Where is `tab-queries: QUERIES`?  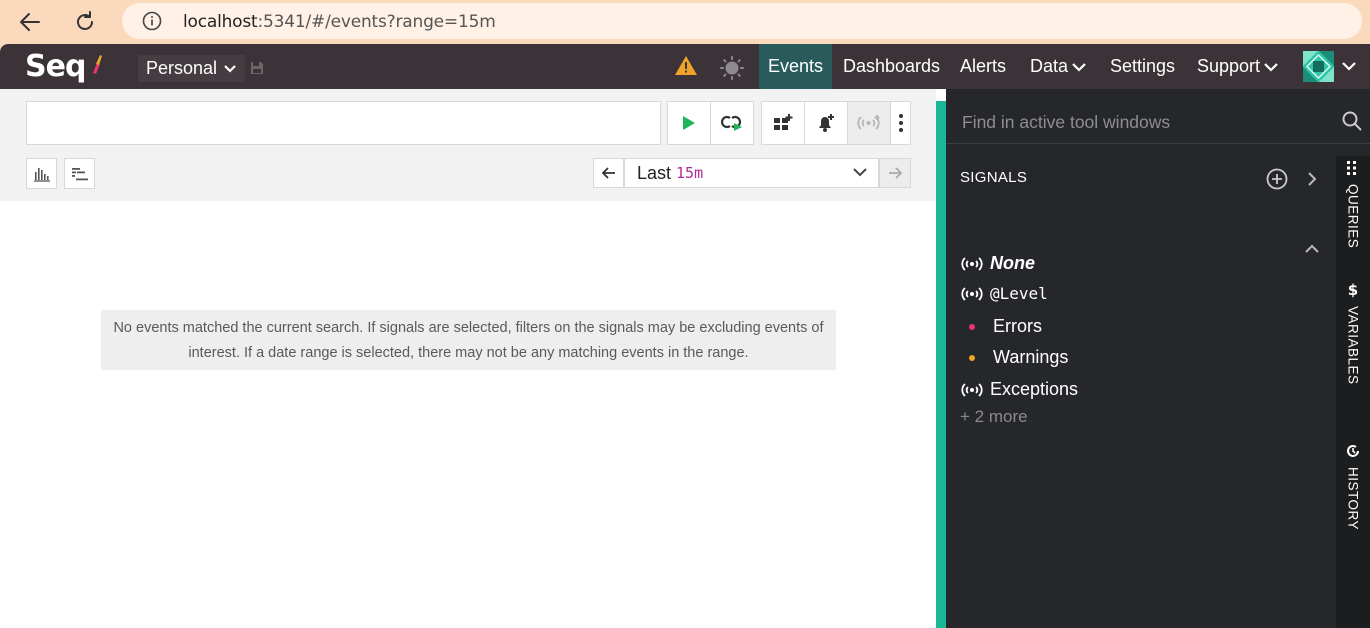
tab-queries: QUERIES is located at coordinates (1353, 204).